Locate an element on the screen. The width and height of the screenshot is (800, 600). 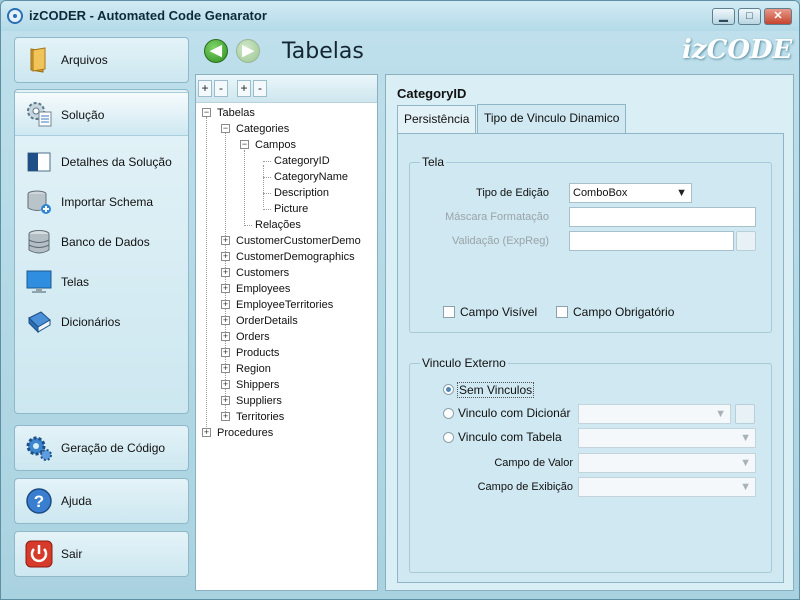
maximize-button: □ is located at coordinates (749, 16).